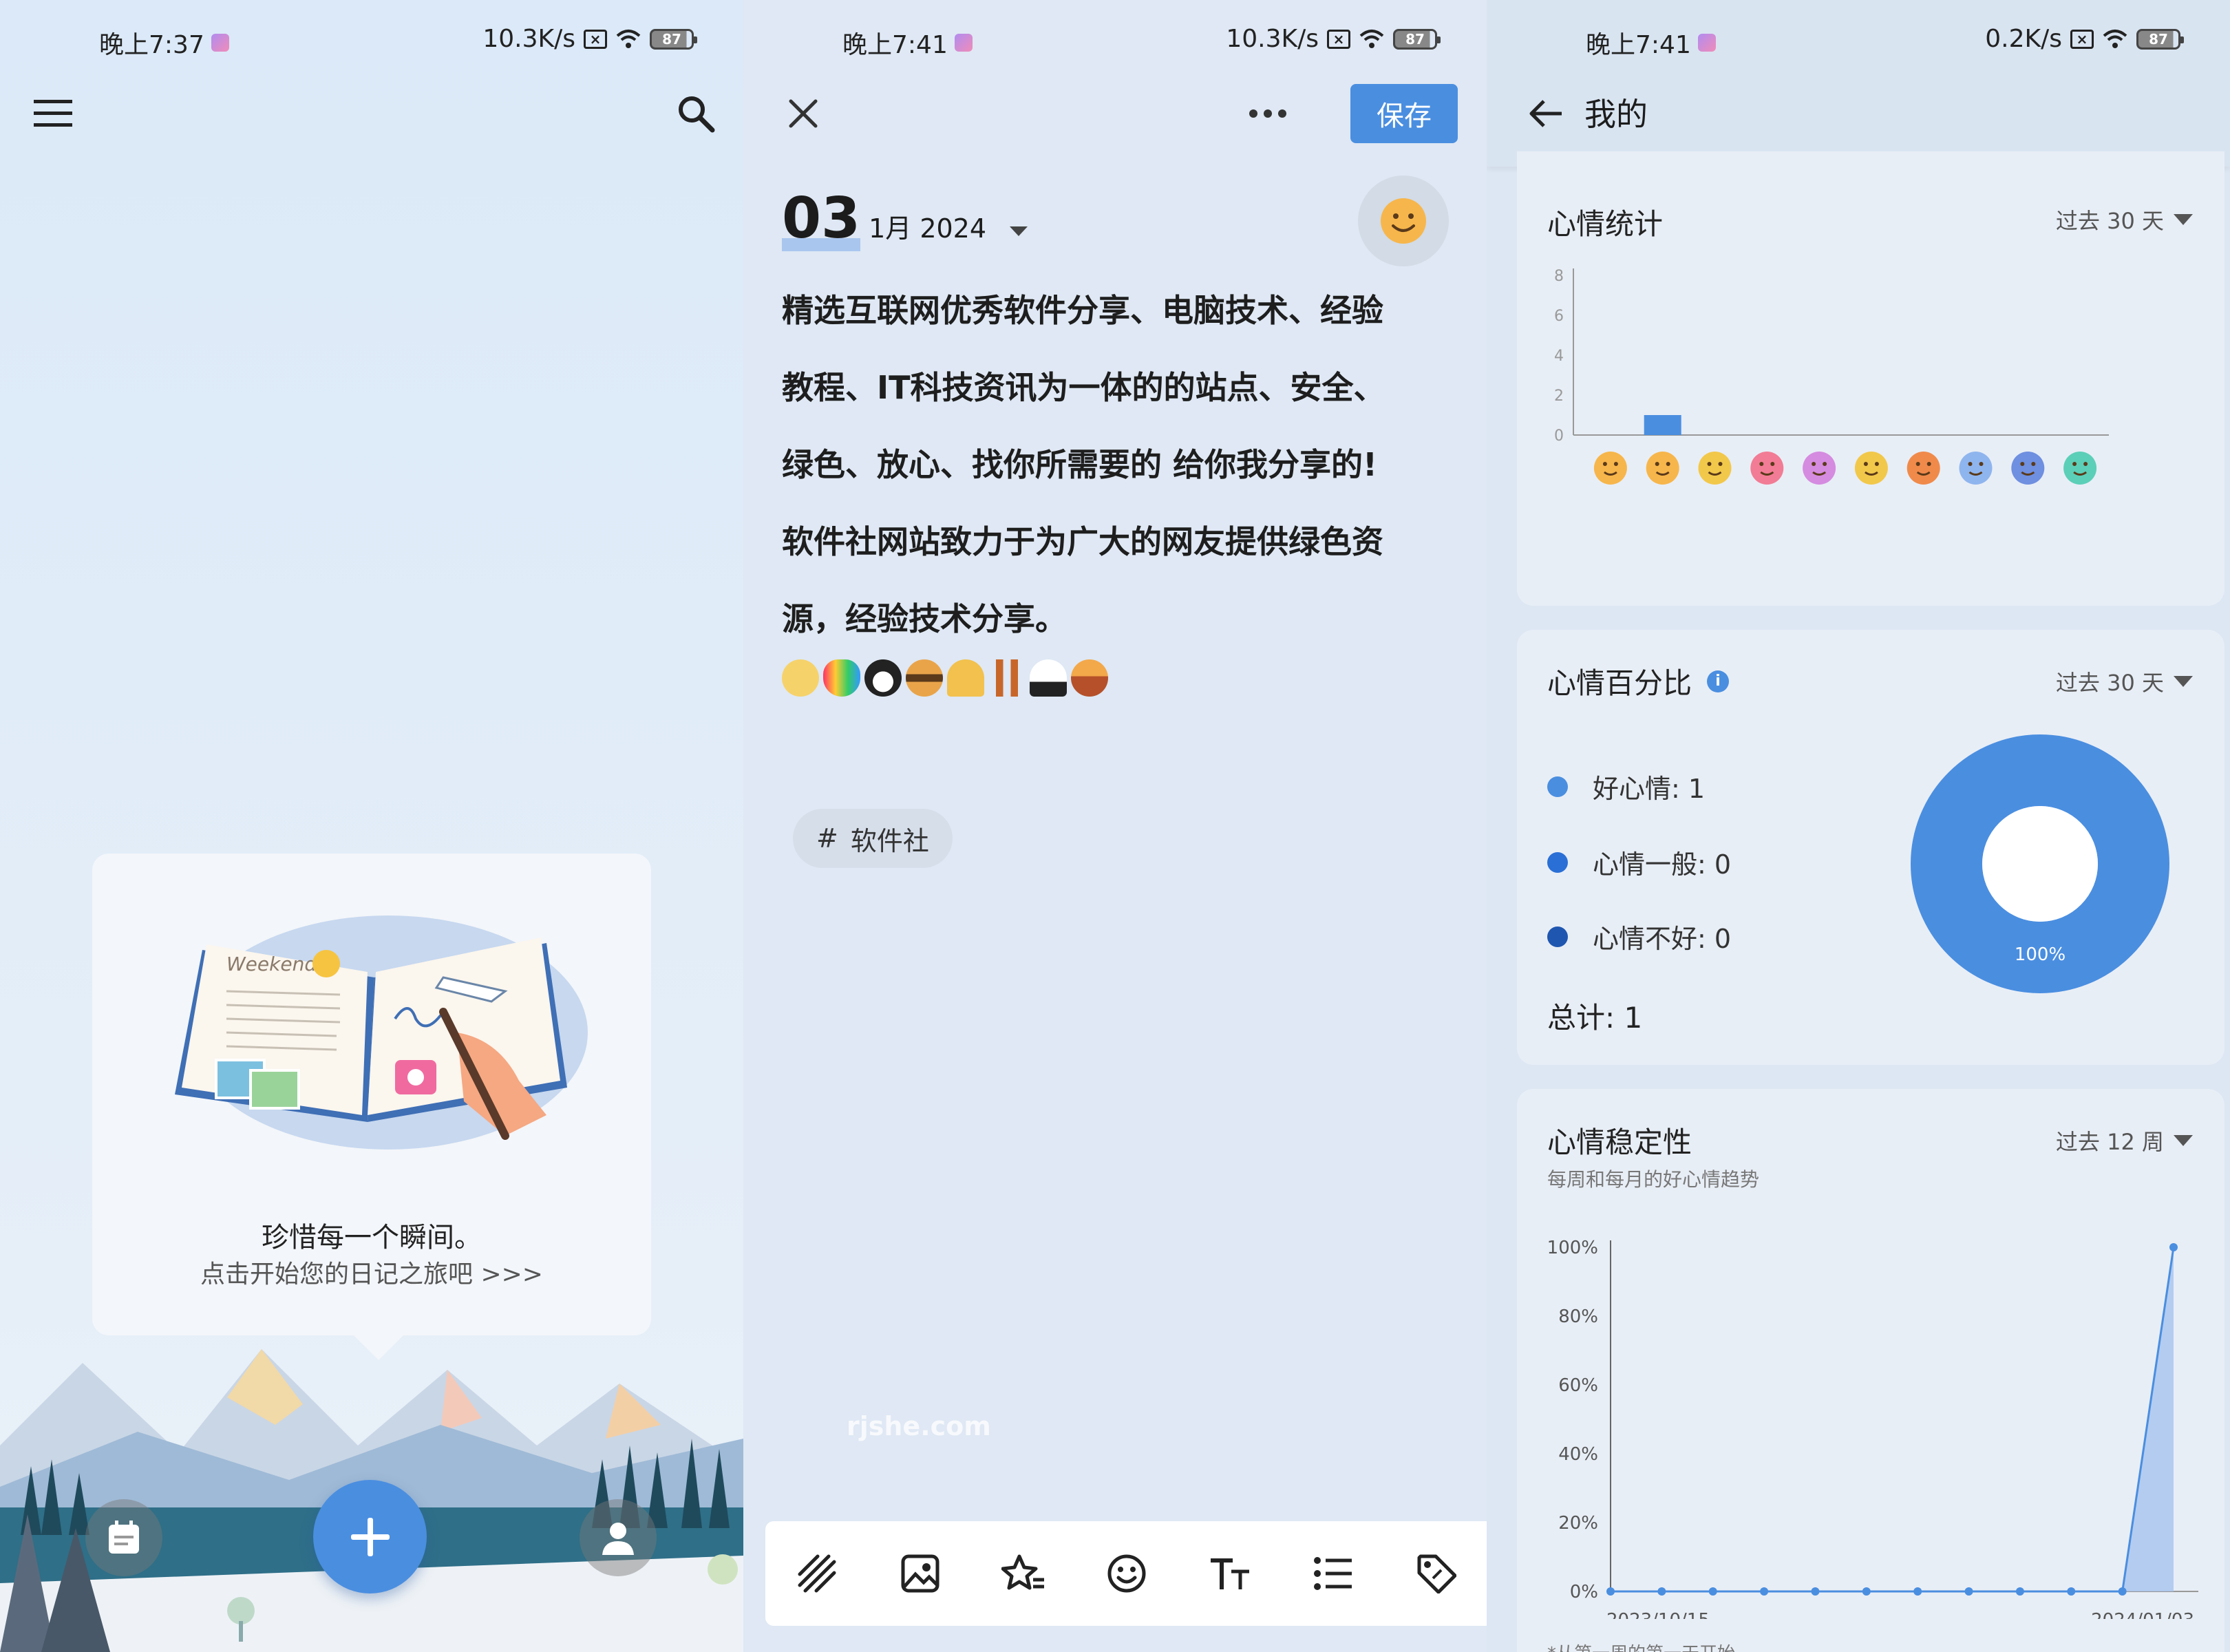  What do you see at coordinates (889, 841) in the screenshot?
I see `tag-label: 软件社` at bounding box center [889, 841].